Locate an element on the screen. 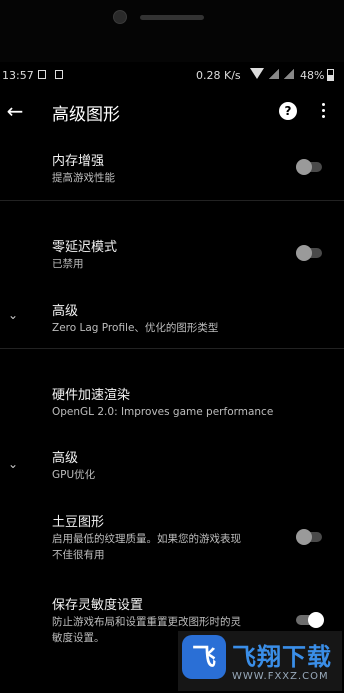  watermark-name: 飞翔下载 is located at coordinates (282, 657).